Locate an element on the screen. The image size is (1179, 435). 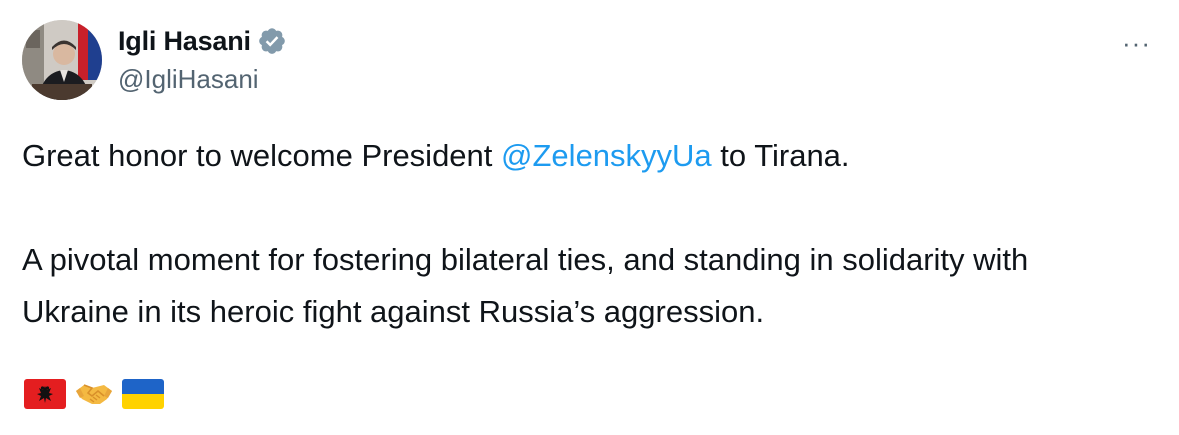
handshake-icon is located at coordinates (94, 394).